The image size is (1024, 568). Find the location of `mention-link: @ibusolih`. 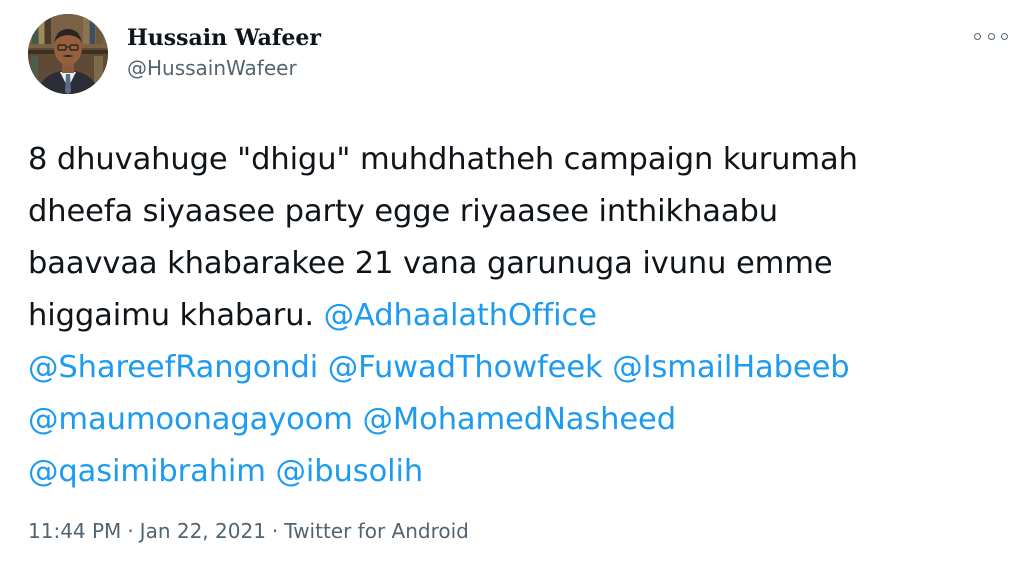

mention-link: @ibusolih is located at coordinates (350, 471).